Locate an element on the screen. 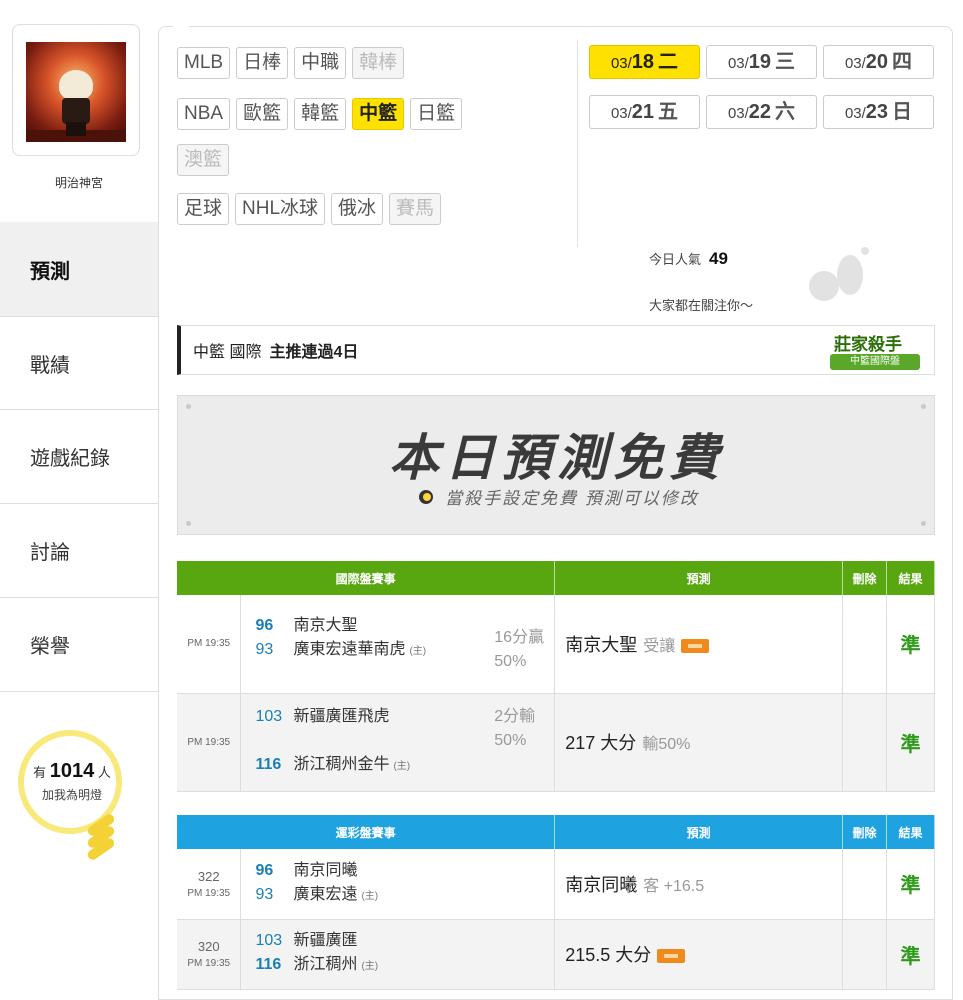  league-tab-mlb: MLB is located at coordinates (204, 63).